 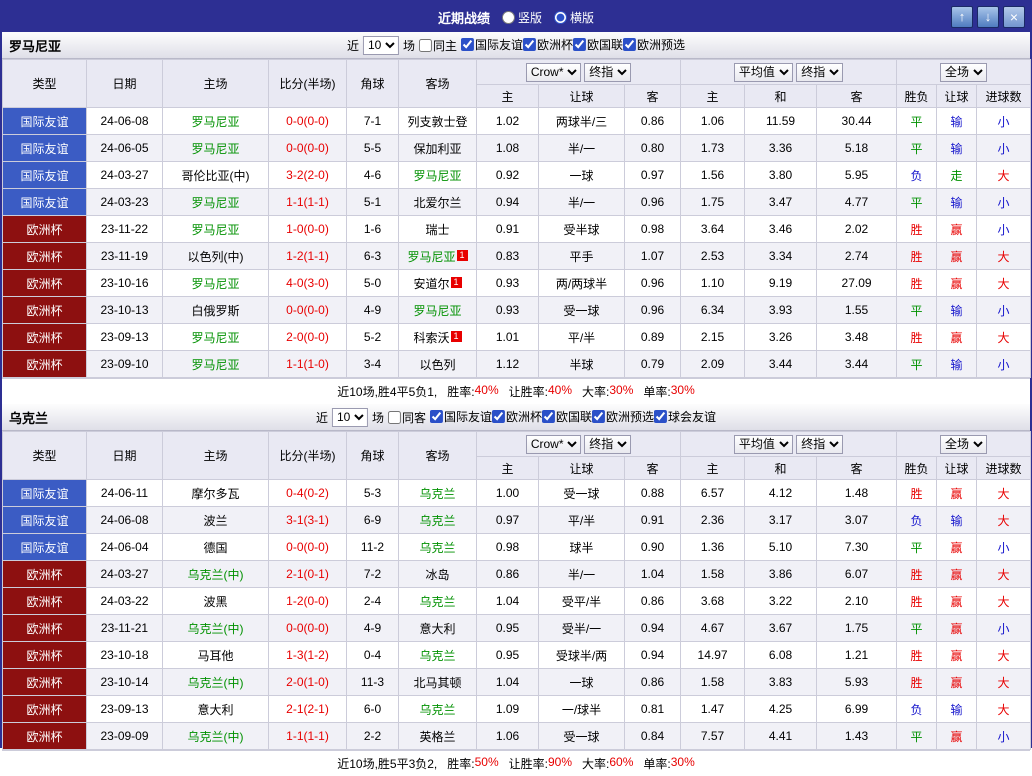 I want to click on layout-radio-vertical, so click(x=508, y=17).